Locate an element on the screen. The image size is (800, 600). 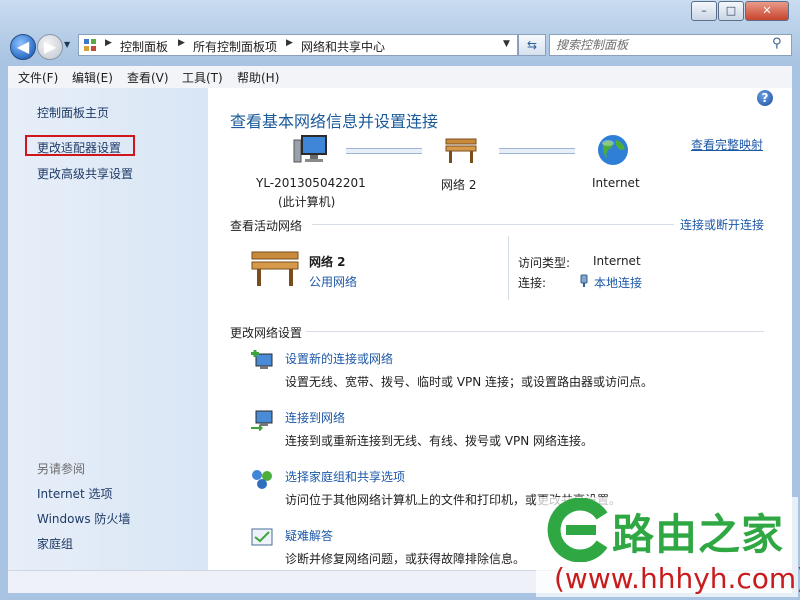
watermark-brand: 路由之家 is located at coordinates (698, 534).